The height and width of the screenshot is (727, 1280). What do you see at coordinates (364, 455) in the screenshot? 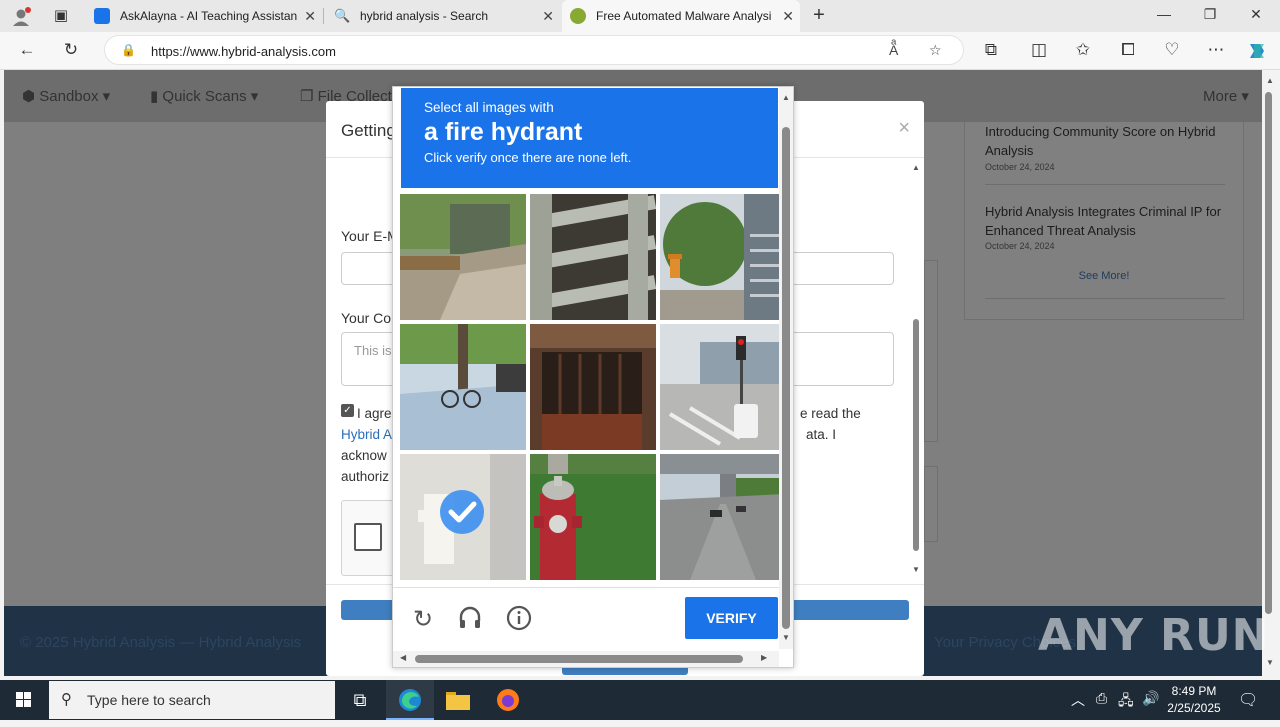
I see `agree-line-3: acknow` at bounding box center [364, 455].